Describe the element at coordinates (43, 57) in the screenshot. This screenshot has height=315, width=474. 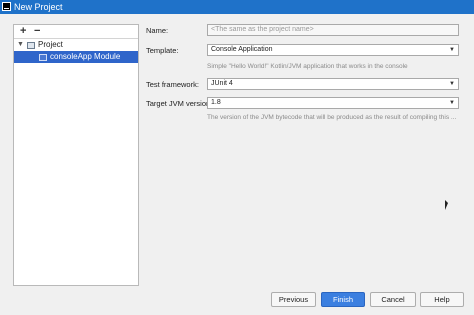
I see `module-icon` at that location.